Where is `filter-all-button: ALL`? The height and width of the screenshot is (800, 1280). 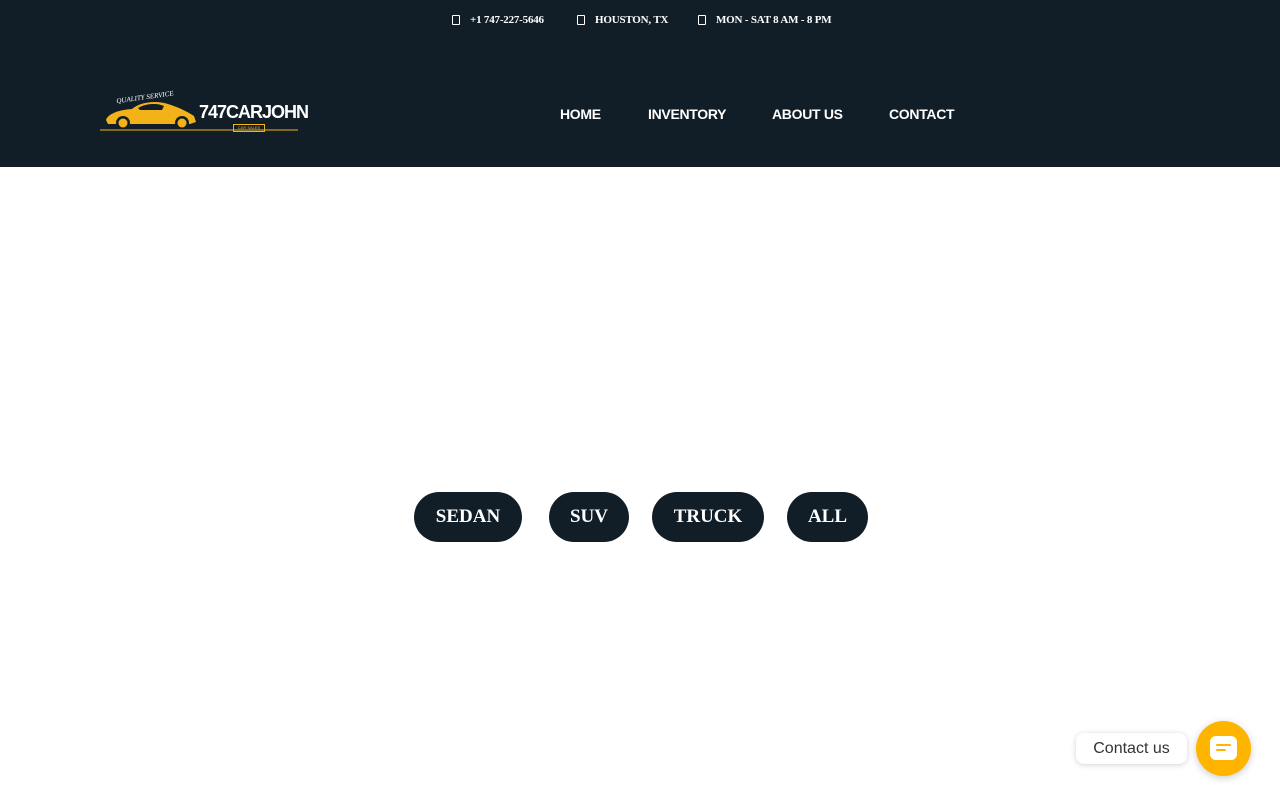
filter-all-button: ALL is located at coordinates (827, 517).